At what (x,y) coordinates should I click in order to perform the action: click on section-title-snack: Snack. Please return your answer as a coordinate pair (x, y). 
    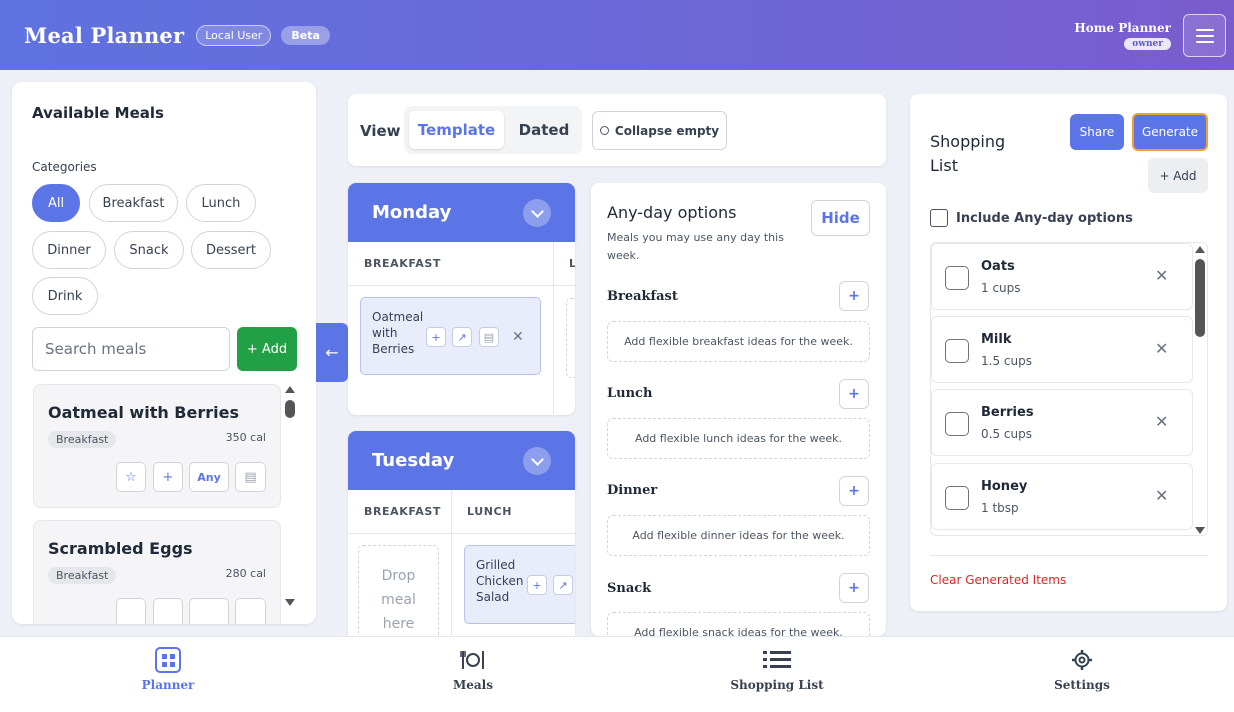
    Looking at the image, I should click on (629, 588).